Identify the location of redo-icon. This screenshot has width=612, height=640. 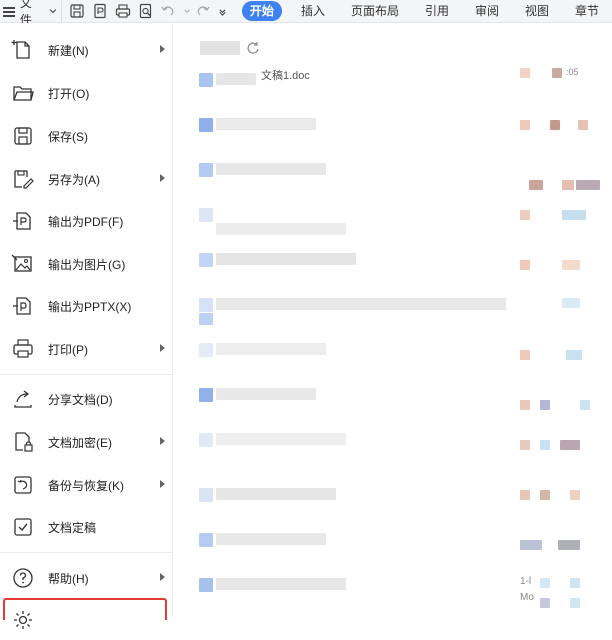
(203, 11).